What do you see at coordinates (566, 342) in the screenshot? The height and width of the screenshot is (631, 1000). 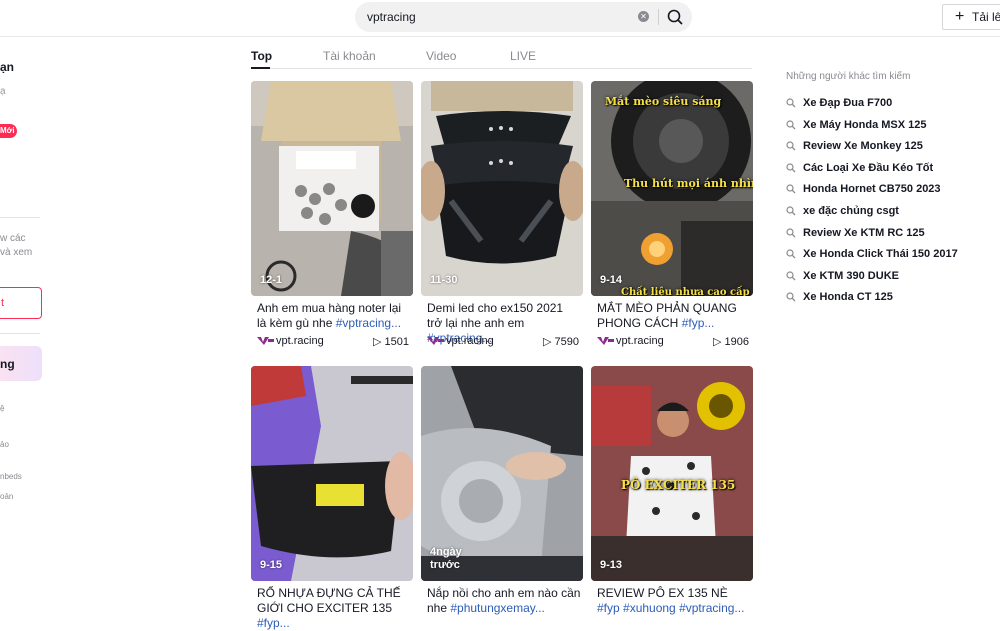 I see `view-count-value: 7590` at bounding box center [566, 342].